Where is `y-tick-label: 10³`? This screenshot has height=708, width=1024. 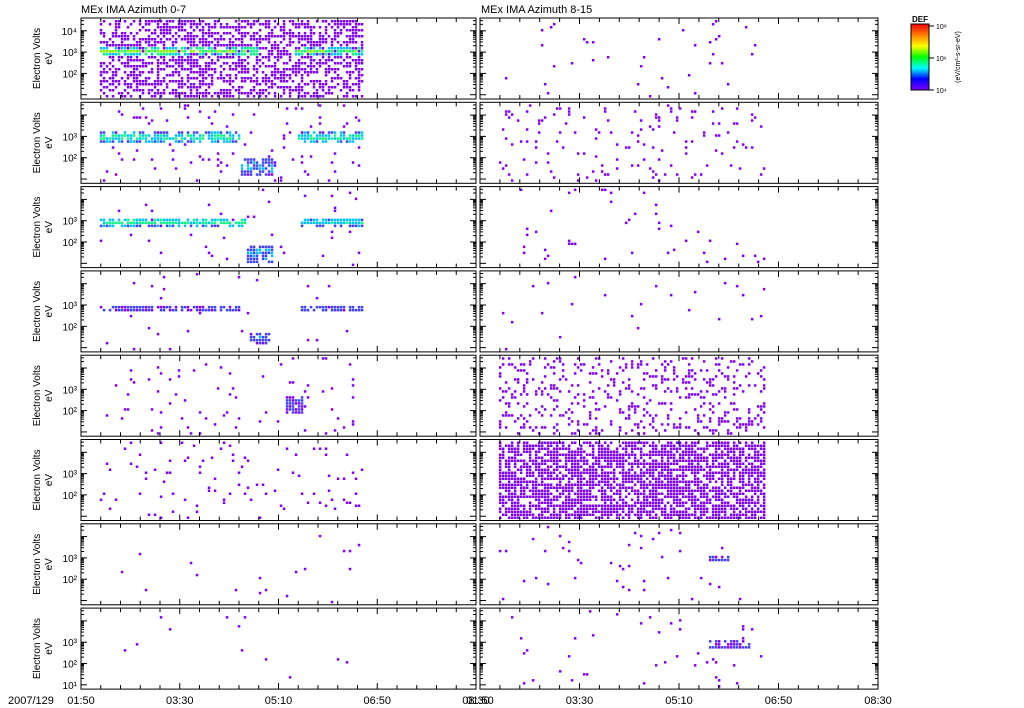
y-tick-label: 10³ is located at coordinates (70, 137).